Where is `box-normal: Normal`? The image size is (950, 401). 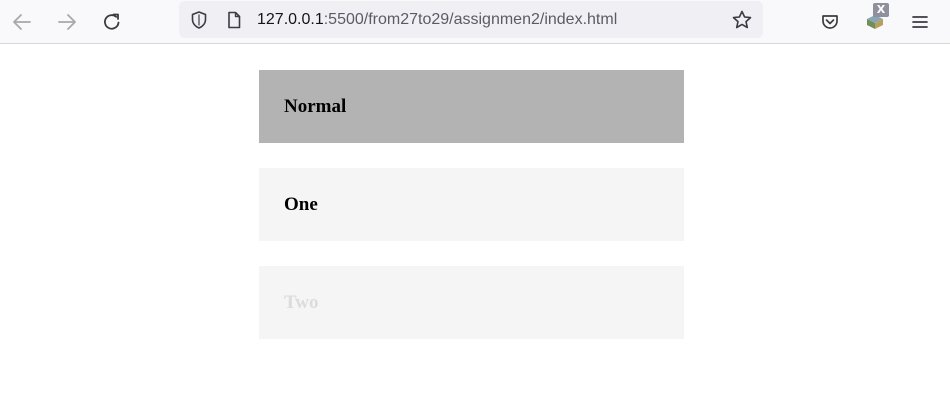
box-normal: Normal is located at coordinates (471, 106).